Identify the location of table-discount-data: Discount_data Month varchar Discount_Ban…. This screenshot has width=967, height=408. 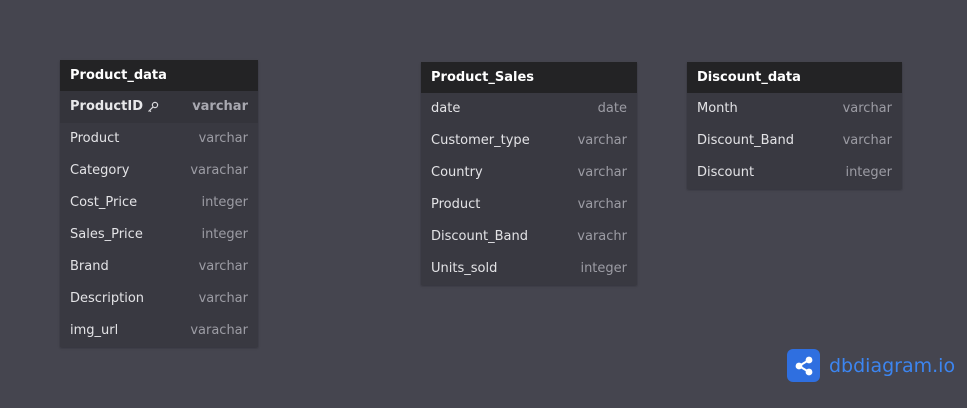
(794, 125).